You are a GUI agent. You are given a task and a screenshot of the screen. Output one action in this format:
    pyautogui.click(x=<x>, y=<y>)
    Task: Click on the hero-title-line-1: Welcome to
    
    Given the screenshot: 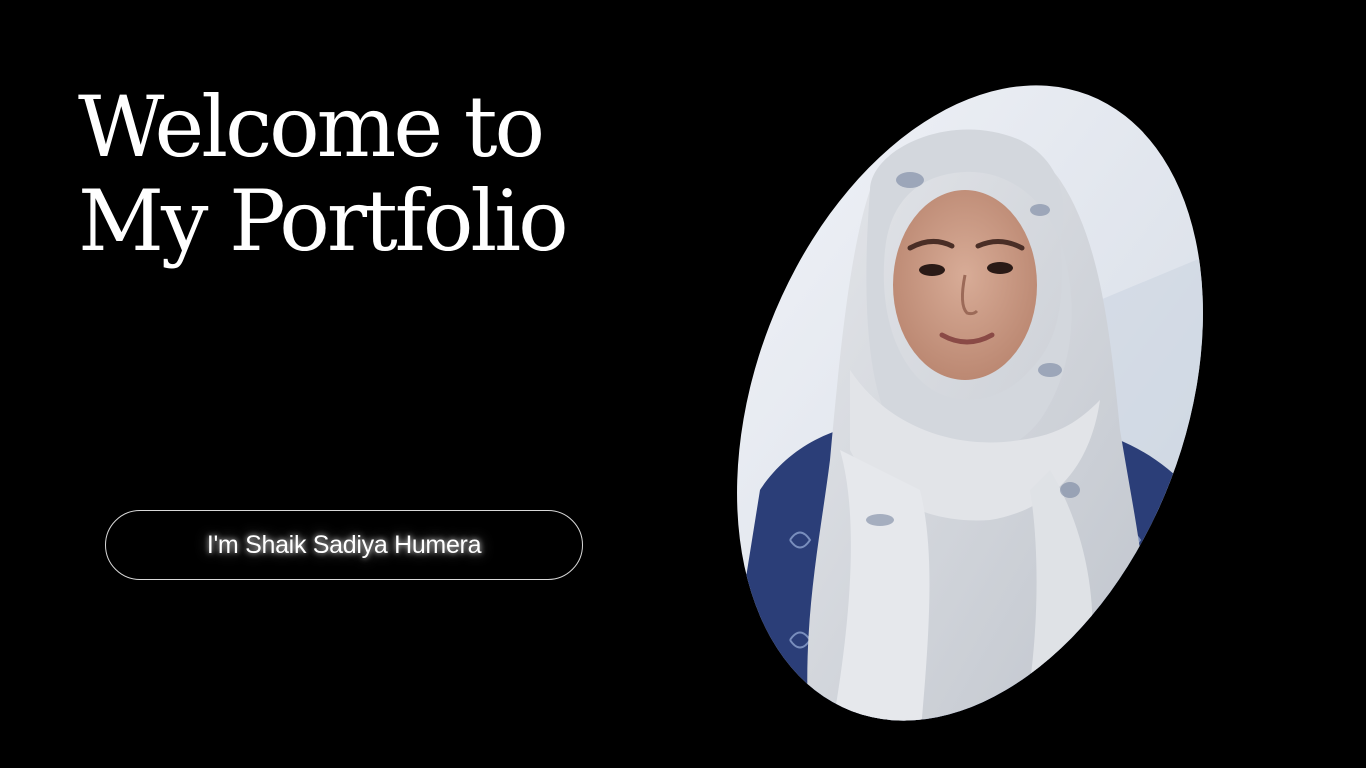 What is the action you would take?
    pyautogui.click(x=311, y=127)
    